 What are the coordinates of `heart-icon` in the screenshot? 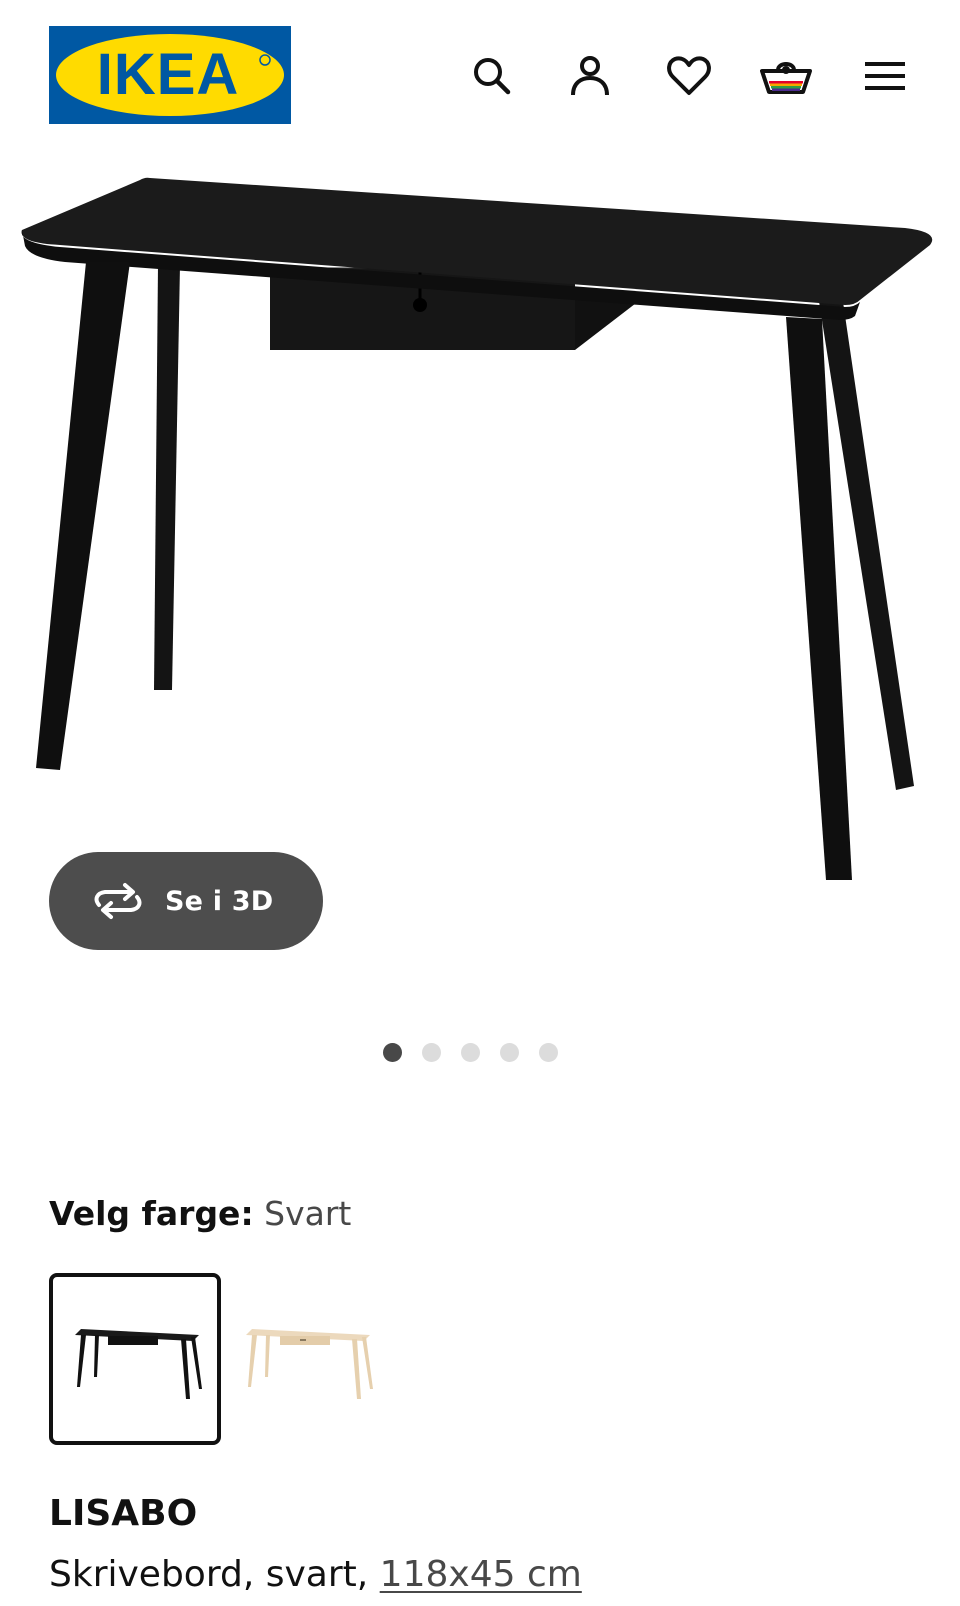 It's located at (689, 76).